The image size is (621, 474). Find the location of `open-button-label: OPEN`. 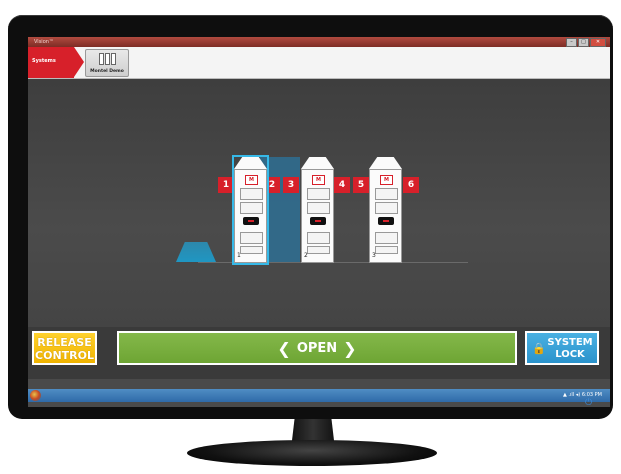

open-button-label: OPEN is located at coordinates (317, 348).